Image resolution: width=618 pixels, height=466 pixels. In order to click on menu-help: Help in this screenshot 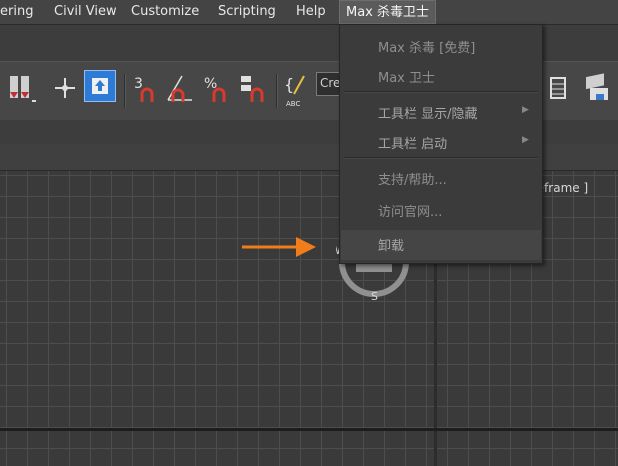, I will do `click(311, 11)`.